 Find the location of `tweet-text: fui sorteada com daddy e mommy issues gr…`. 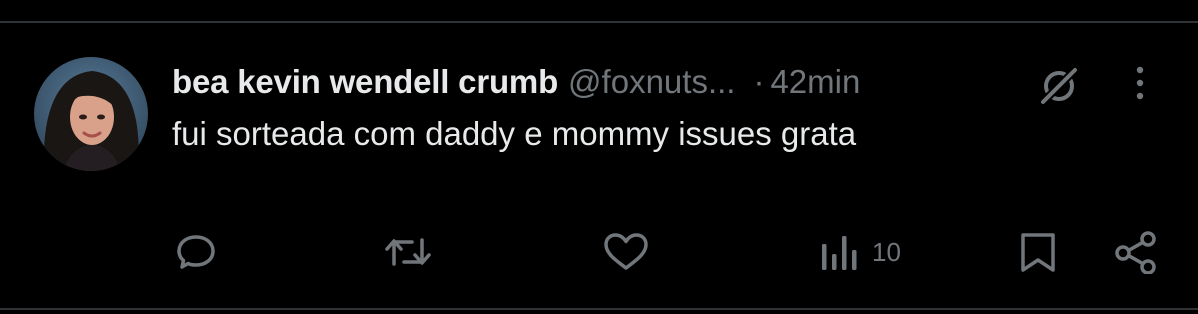

tweet-text: fui sorteada com daddy e mommy issues gr… is located at coordinates (514, 133).